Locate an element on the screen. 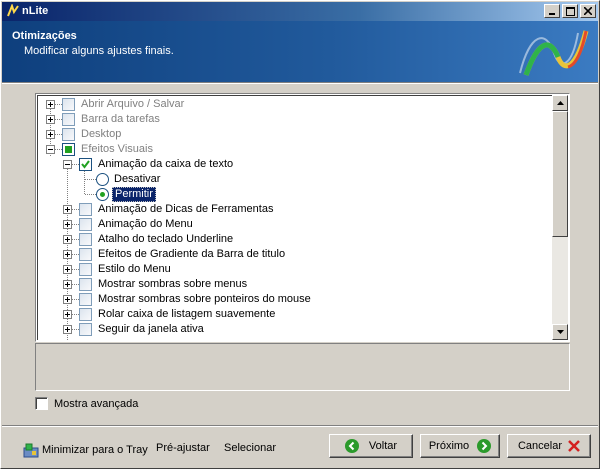 The width and height of the screenshot is (600, 469). tree-item-label: Permitir is located at coordinates (134, 194).